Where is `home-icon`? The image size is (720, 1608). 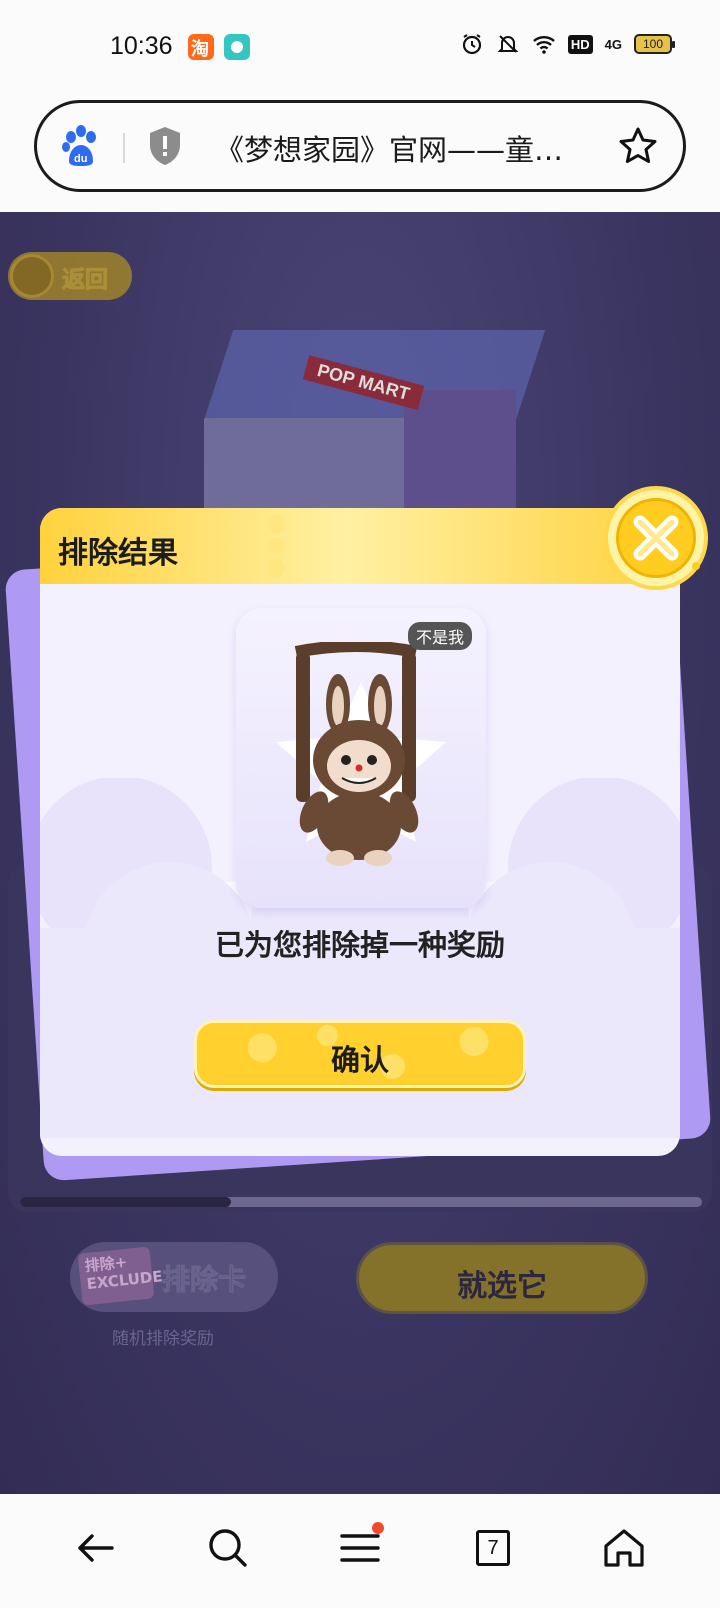
home-icon is located at coordinates (624, 1548).